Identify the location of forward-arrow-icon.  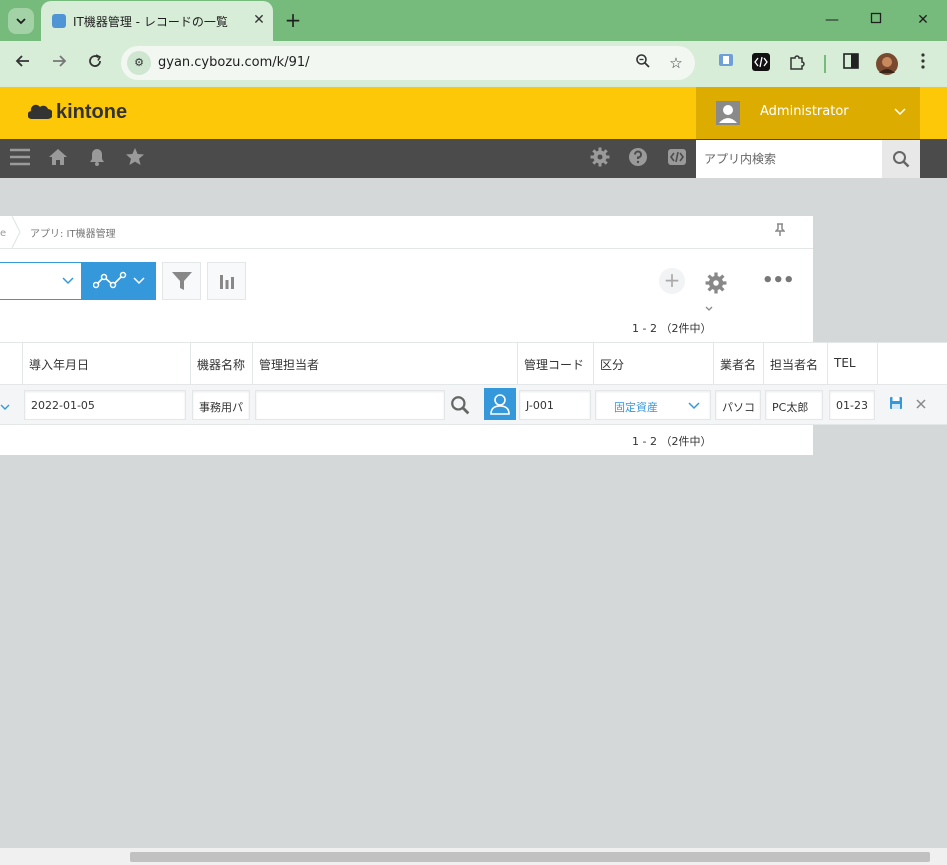
(59, 64).